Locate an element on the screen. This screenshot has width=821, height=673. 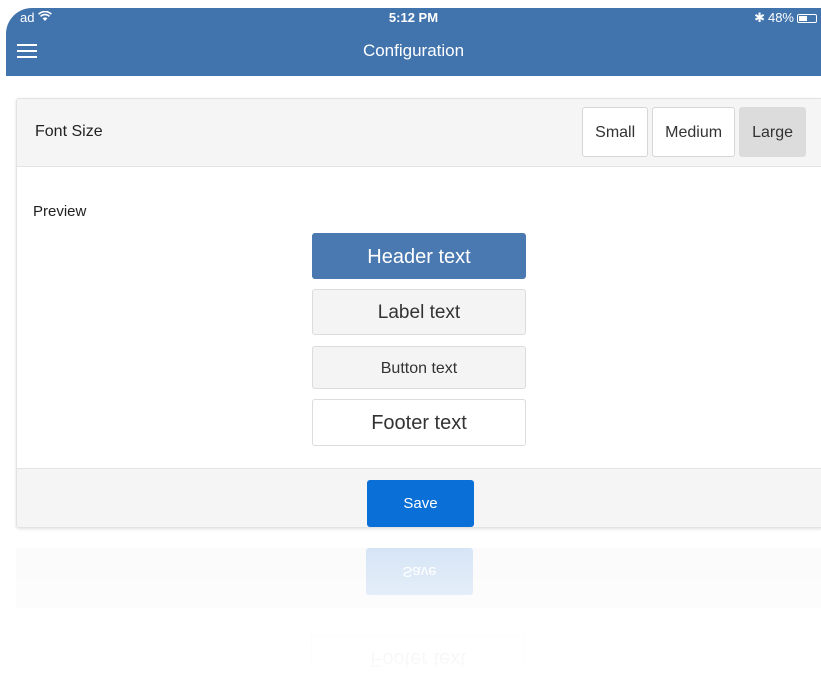
preview-label-text: Label text is located at coordinates (419, 312).